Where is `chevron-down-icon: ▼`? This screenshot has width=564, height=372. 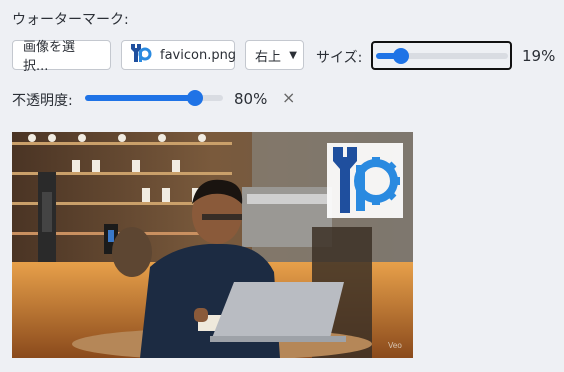 chevron-down-icon: ▼ is located at coordinates (293, 55).